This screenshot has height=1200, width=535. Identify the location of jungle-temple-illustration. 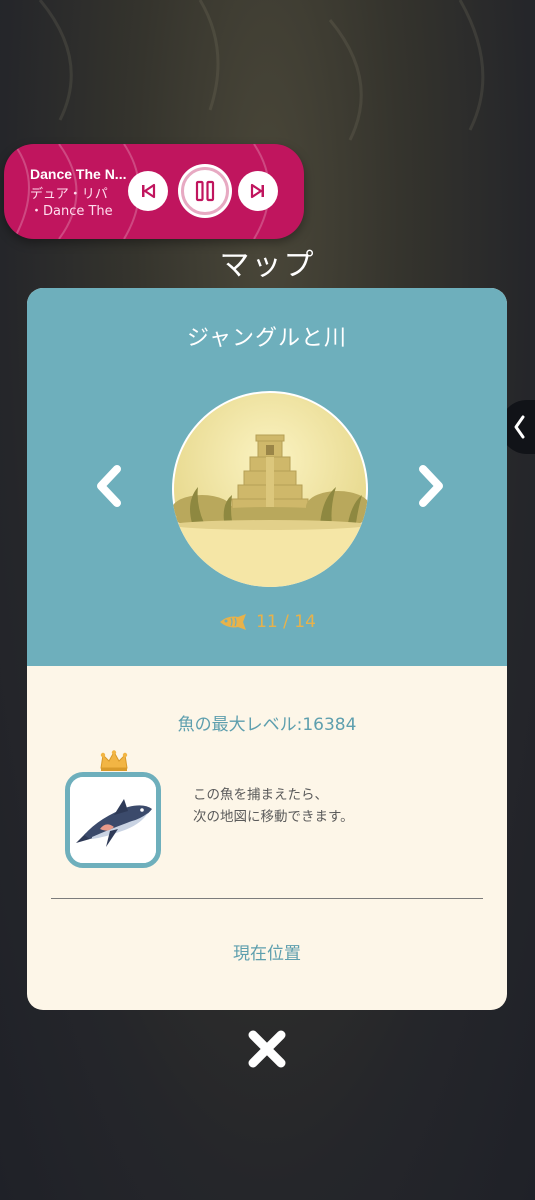
(270, 490).